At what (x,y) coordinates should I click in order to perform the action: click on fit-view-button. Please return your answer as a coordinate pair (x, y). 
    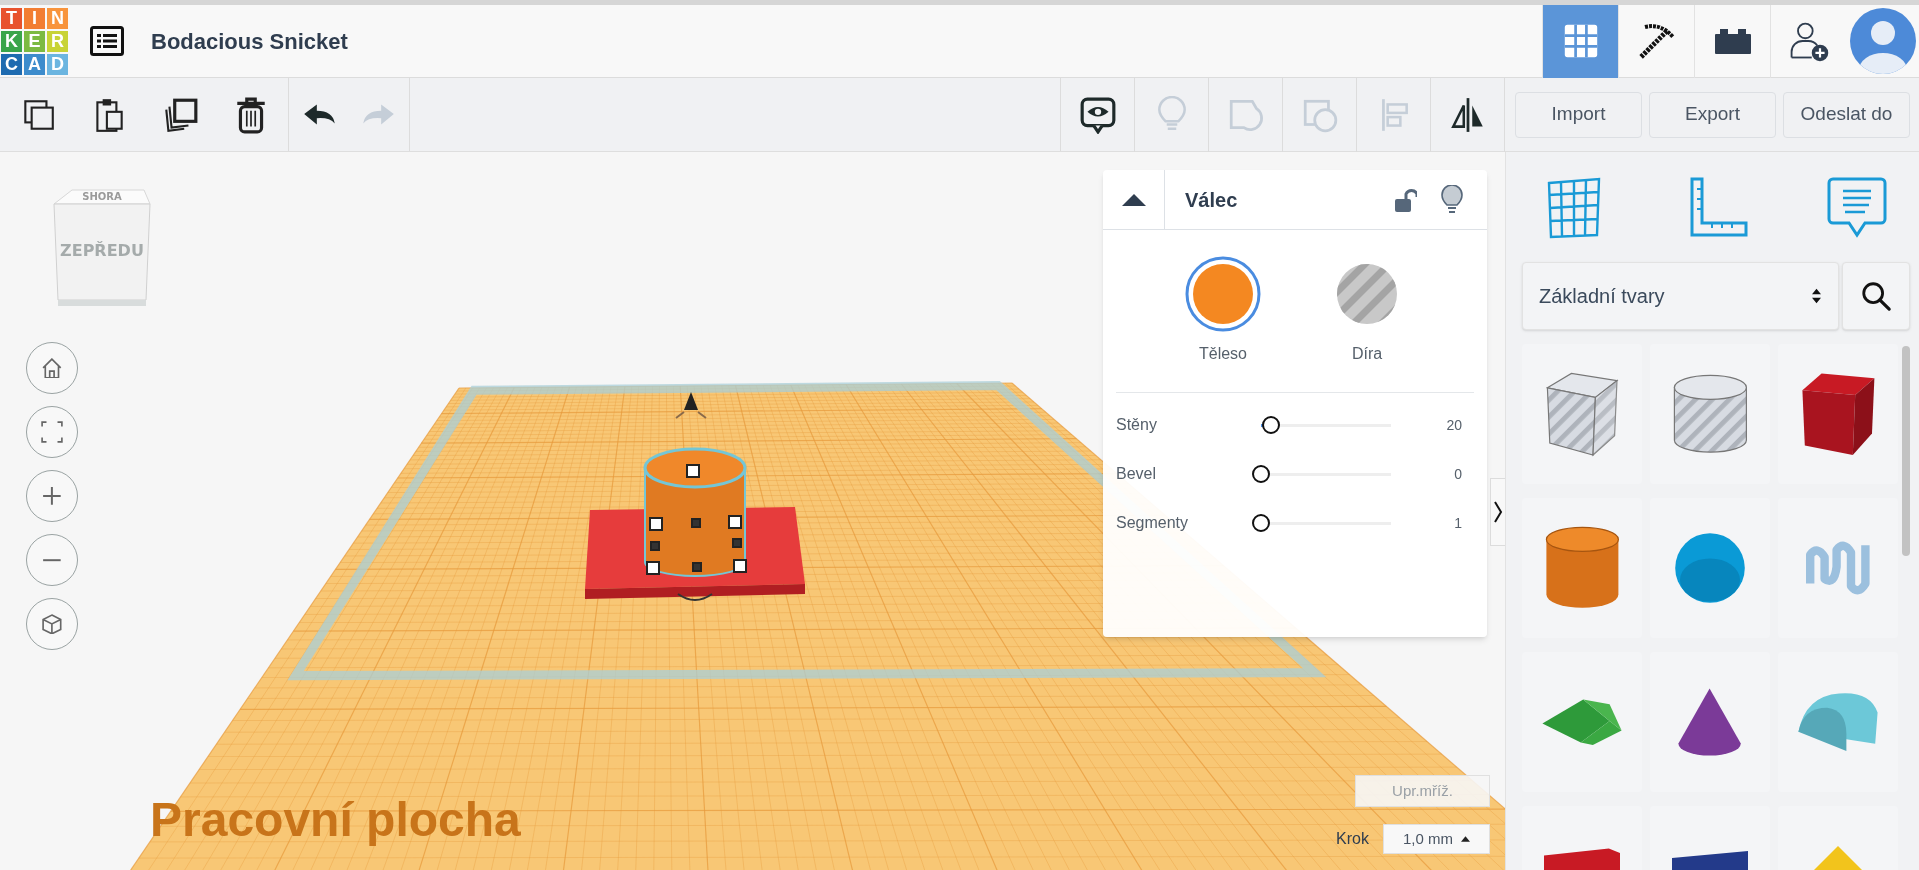
    Looking at the image, I should click on (52, 432).